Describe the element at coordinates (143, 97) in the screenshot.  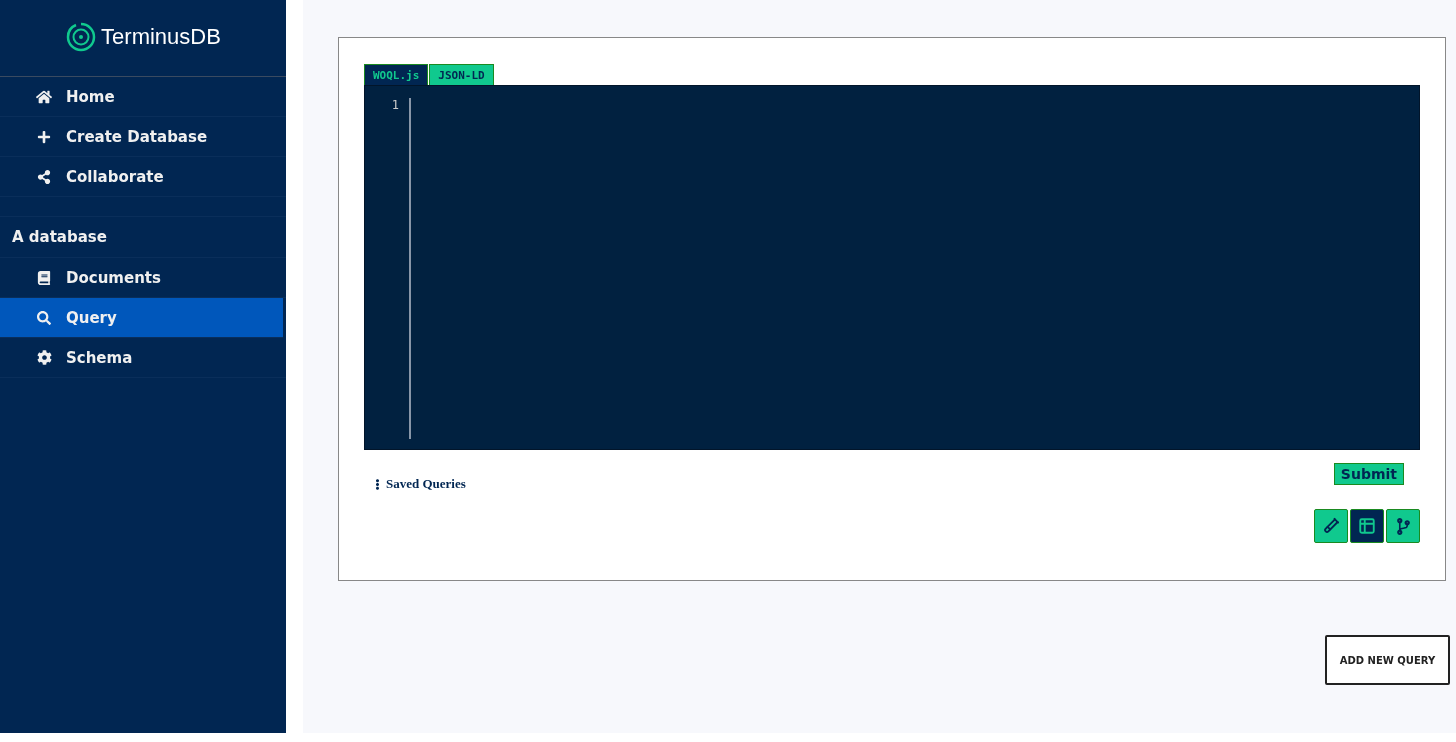
I see `nav-item: Home` at that location.